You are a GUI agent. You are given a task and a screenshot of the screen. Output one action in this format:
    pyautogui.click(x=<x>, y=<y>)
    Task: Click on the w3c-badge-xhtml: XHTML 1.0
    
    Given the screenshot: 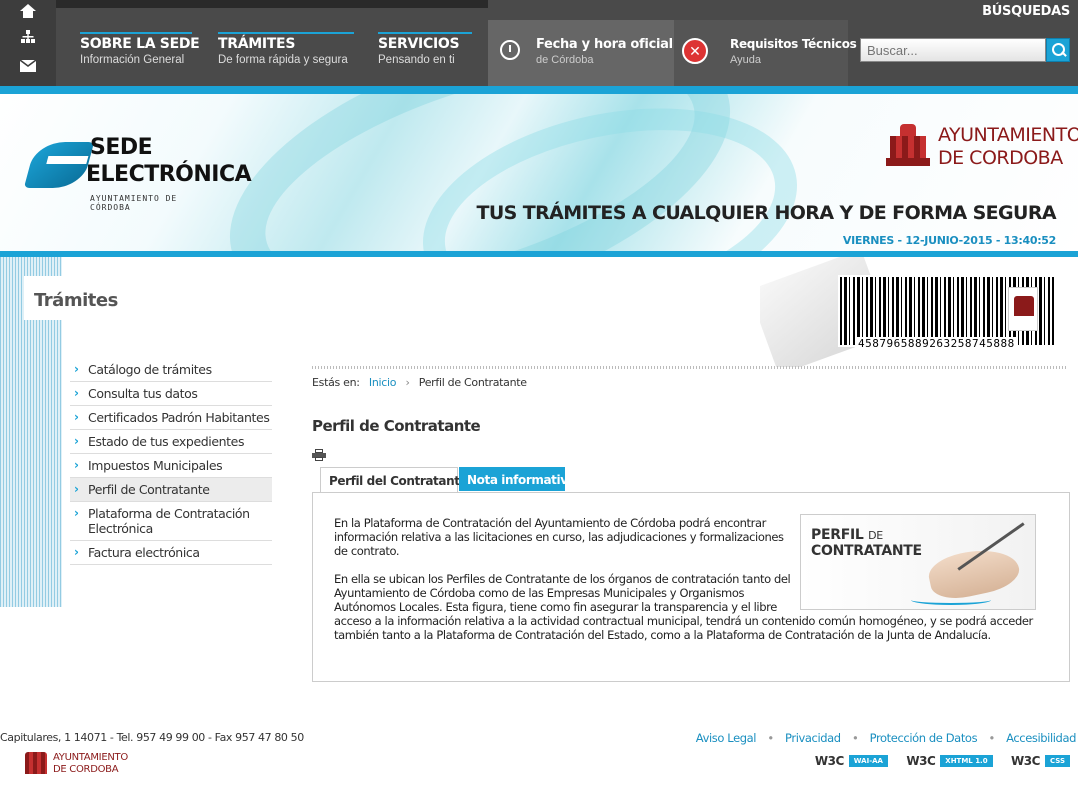 What is the action you would take?
    pyautogui.click(x=966, y=760)
    